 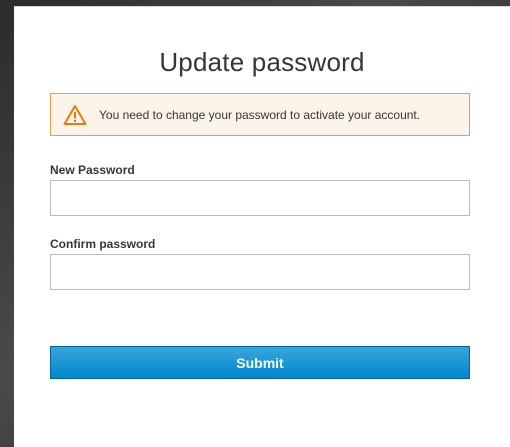 I want to click on submit-button: Submit, so click(x=260, y=362).